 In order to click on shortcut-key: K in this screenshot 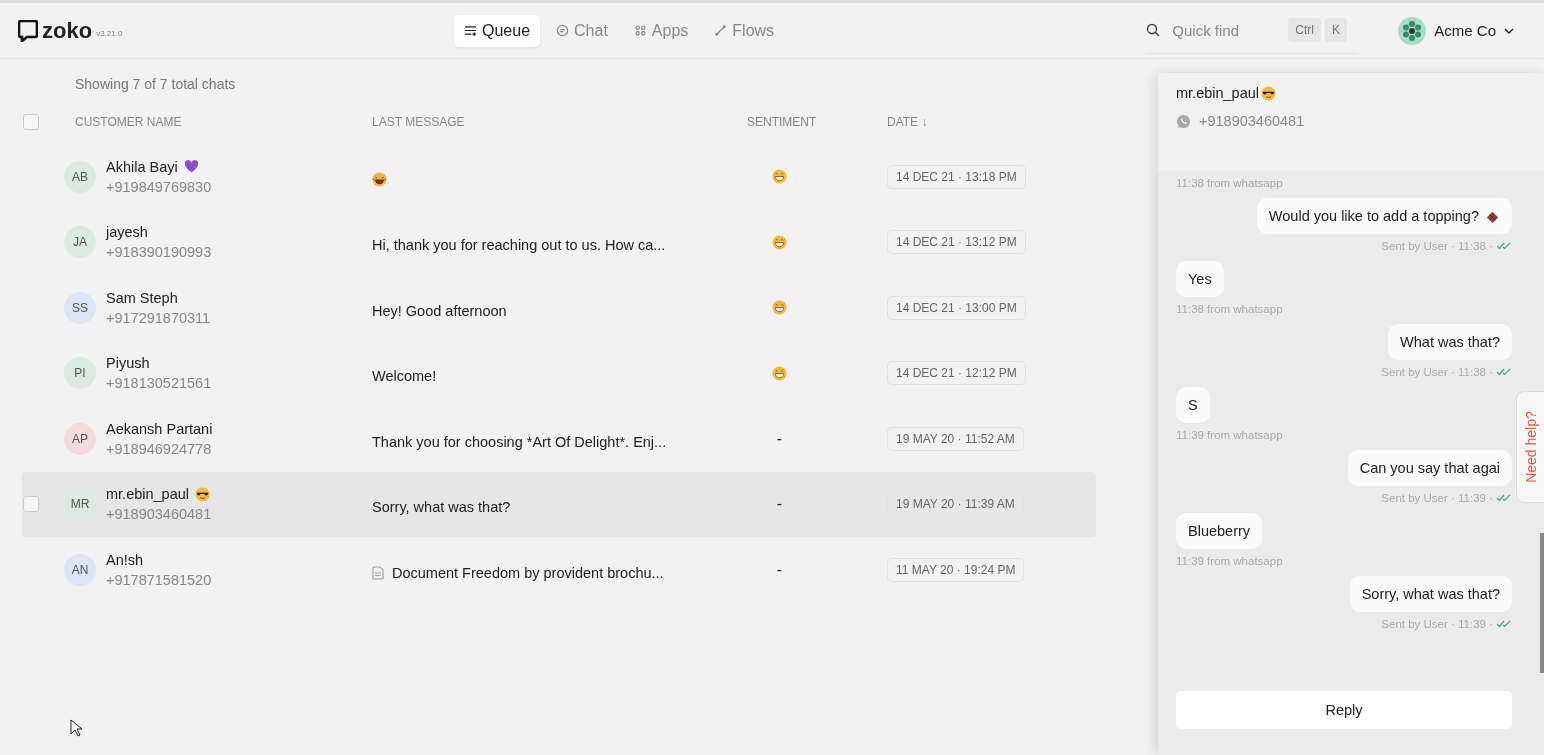, I will do `click(1336, 30)`.